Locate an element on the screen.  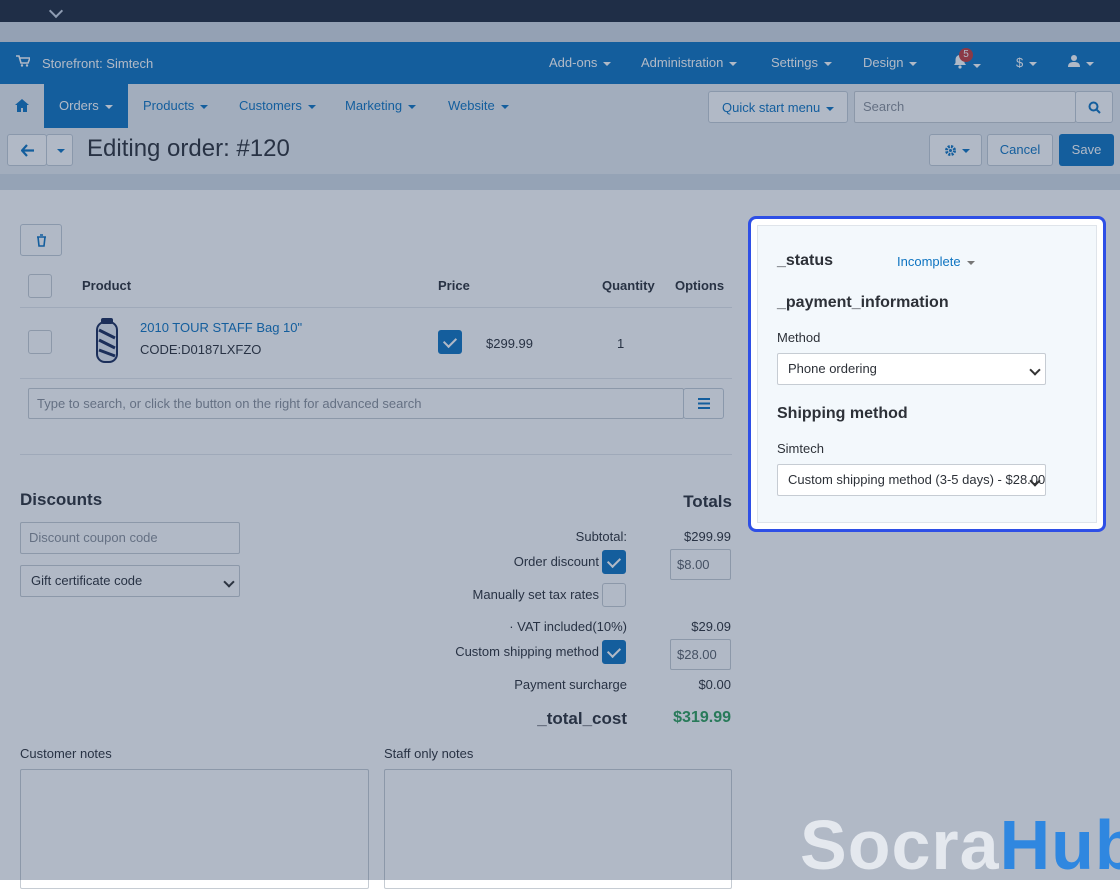
column-price: Price is located at coordinates (454, 285).